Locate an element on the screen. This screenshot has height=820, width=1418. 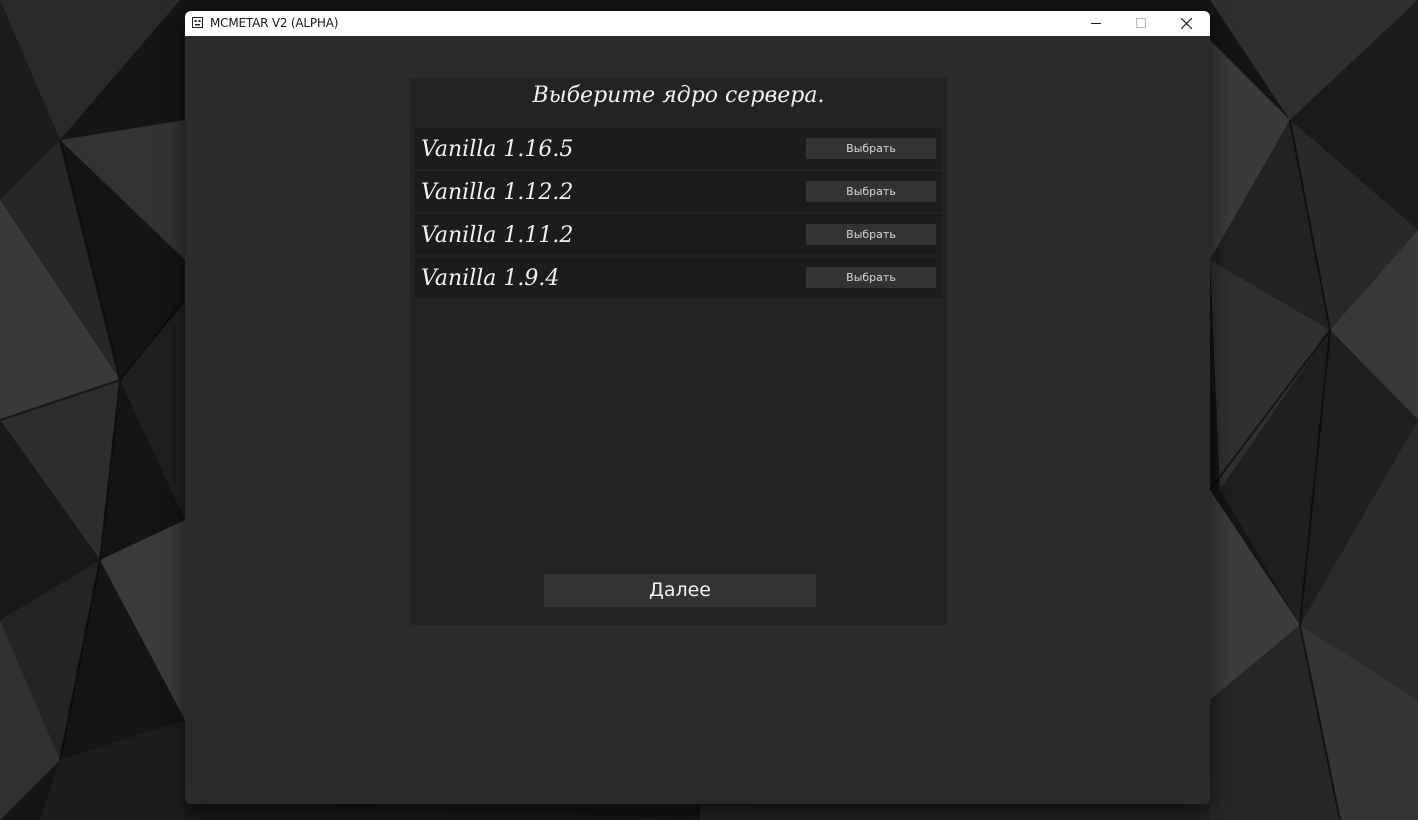
core-label: Vanilla 1.16.5 is located at coordinates (497, 149).